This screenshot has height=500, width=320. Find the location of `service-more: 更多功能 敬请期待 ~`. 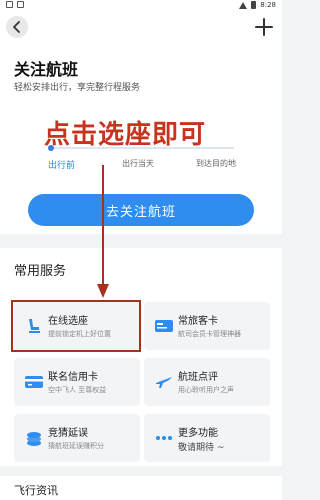

service-more: 更多功能 敬请期待 ~ is located at coordinates (207, 438).